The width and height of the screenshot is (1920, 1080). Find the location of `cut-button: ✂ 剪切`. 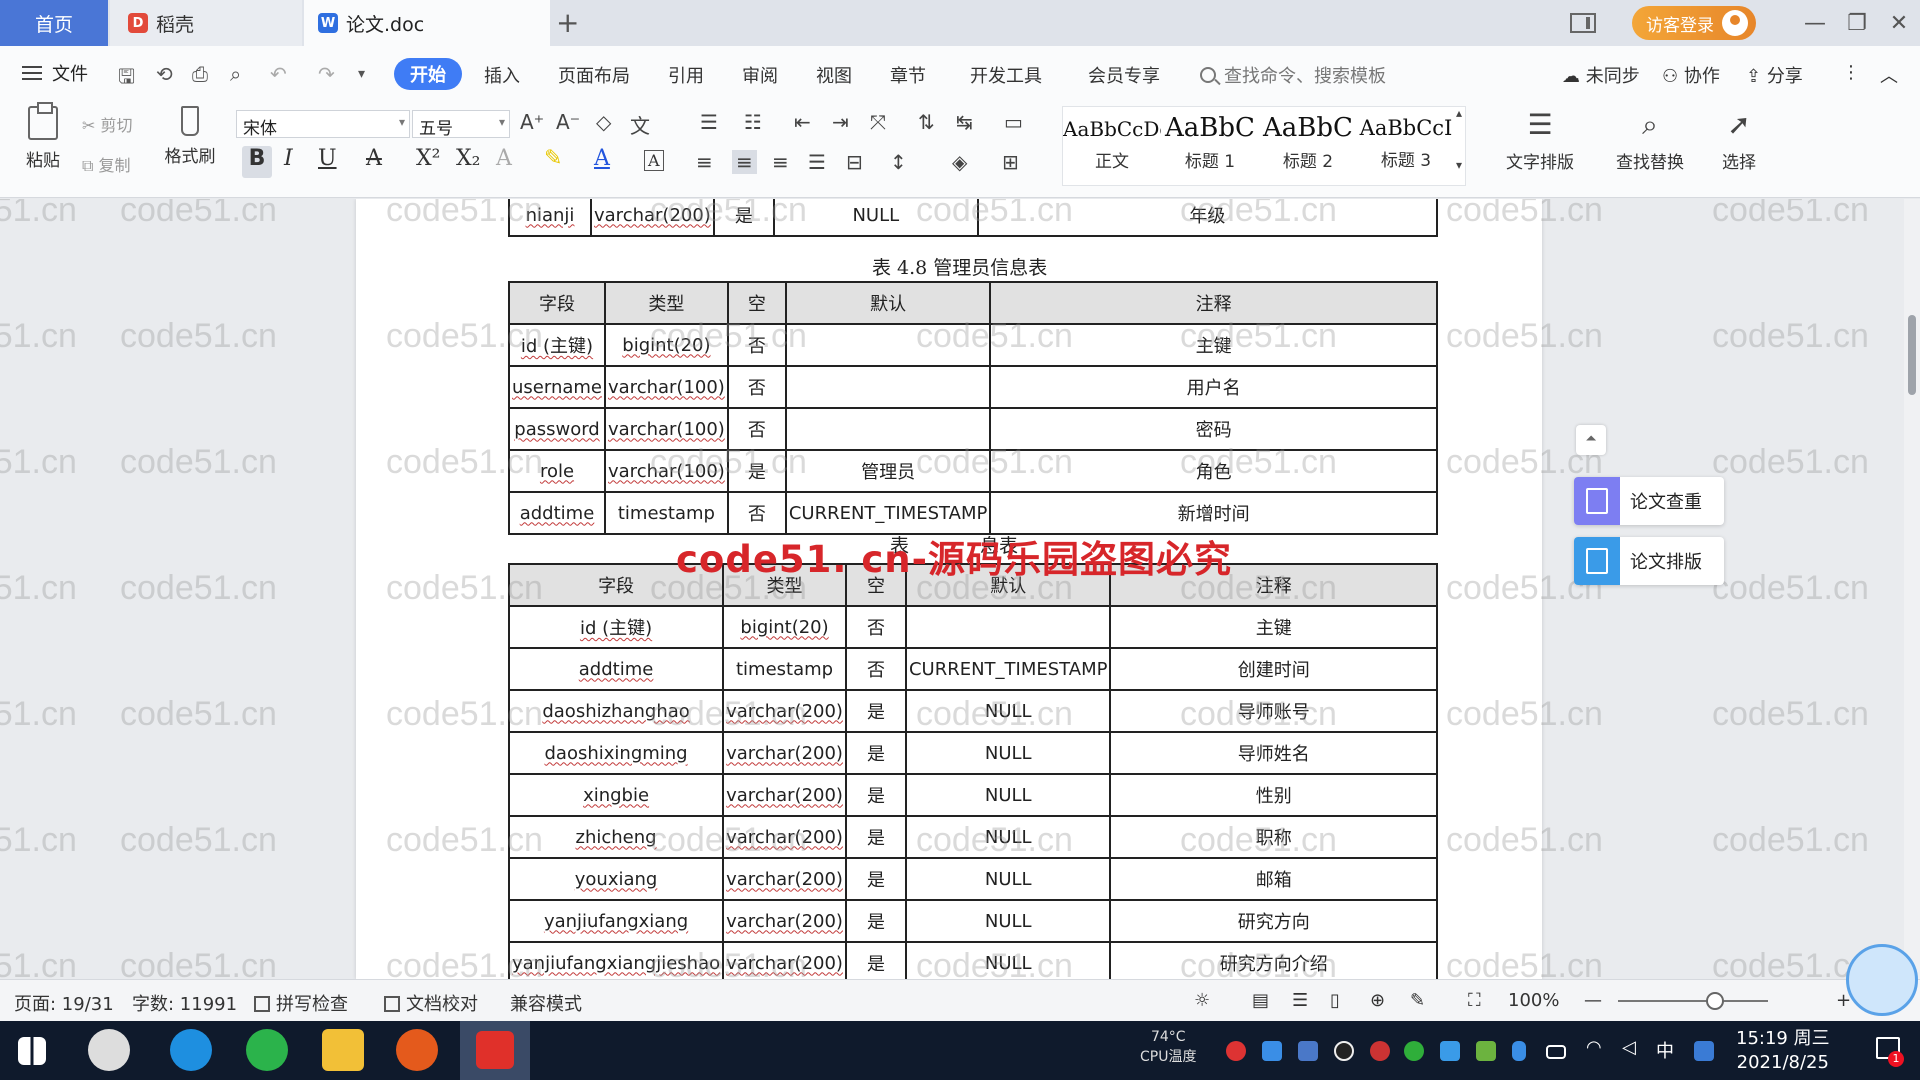

cut-button: ✂ 剪切 is located at coordinates (107, 124).